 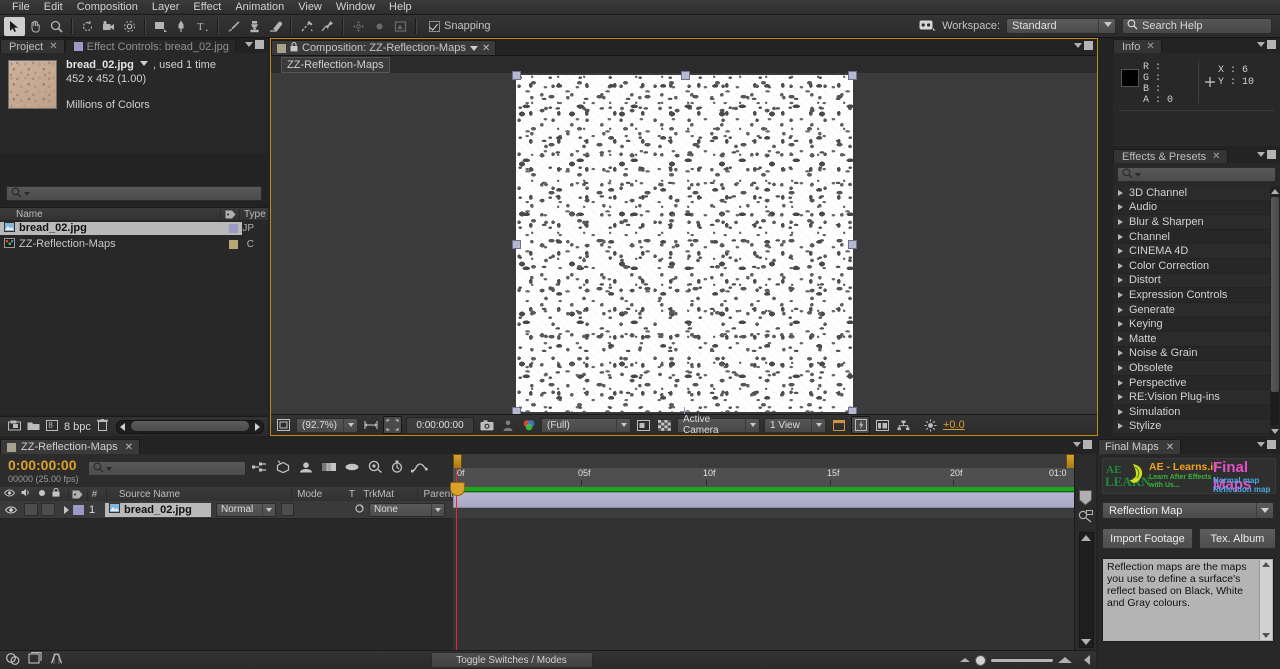 I want to click on exposure-value: +0.0, so click(x=954, y=425).